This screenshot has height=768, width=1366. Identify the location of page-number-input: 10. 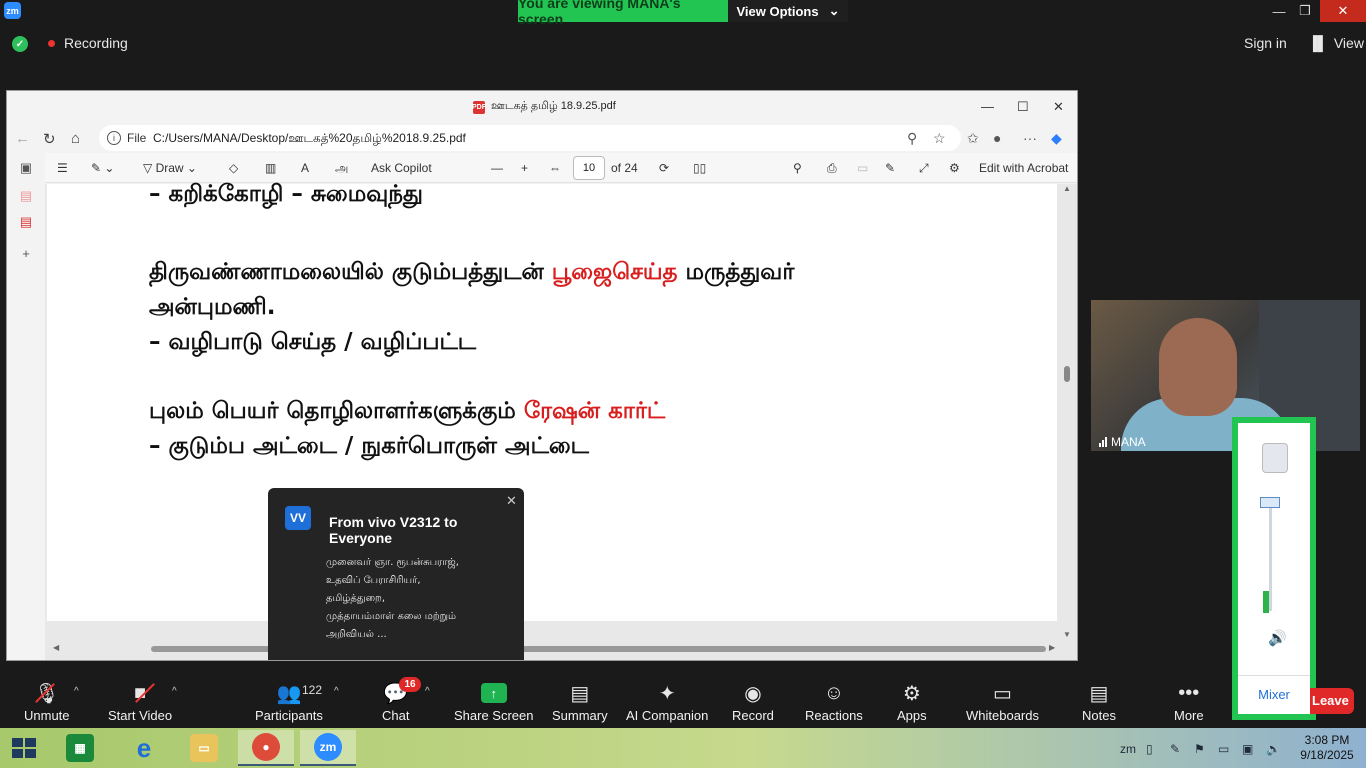
(589, 168).